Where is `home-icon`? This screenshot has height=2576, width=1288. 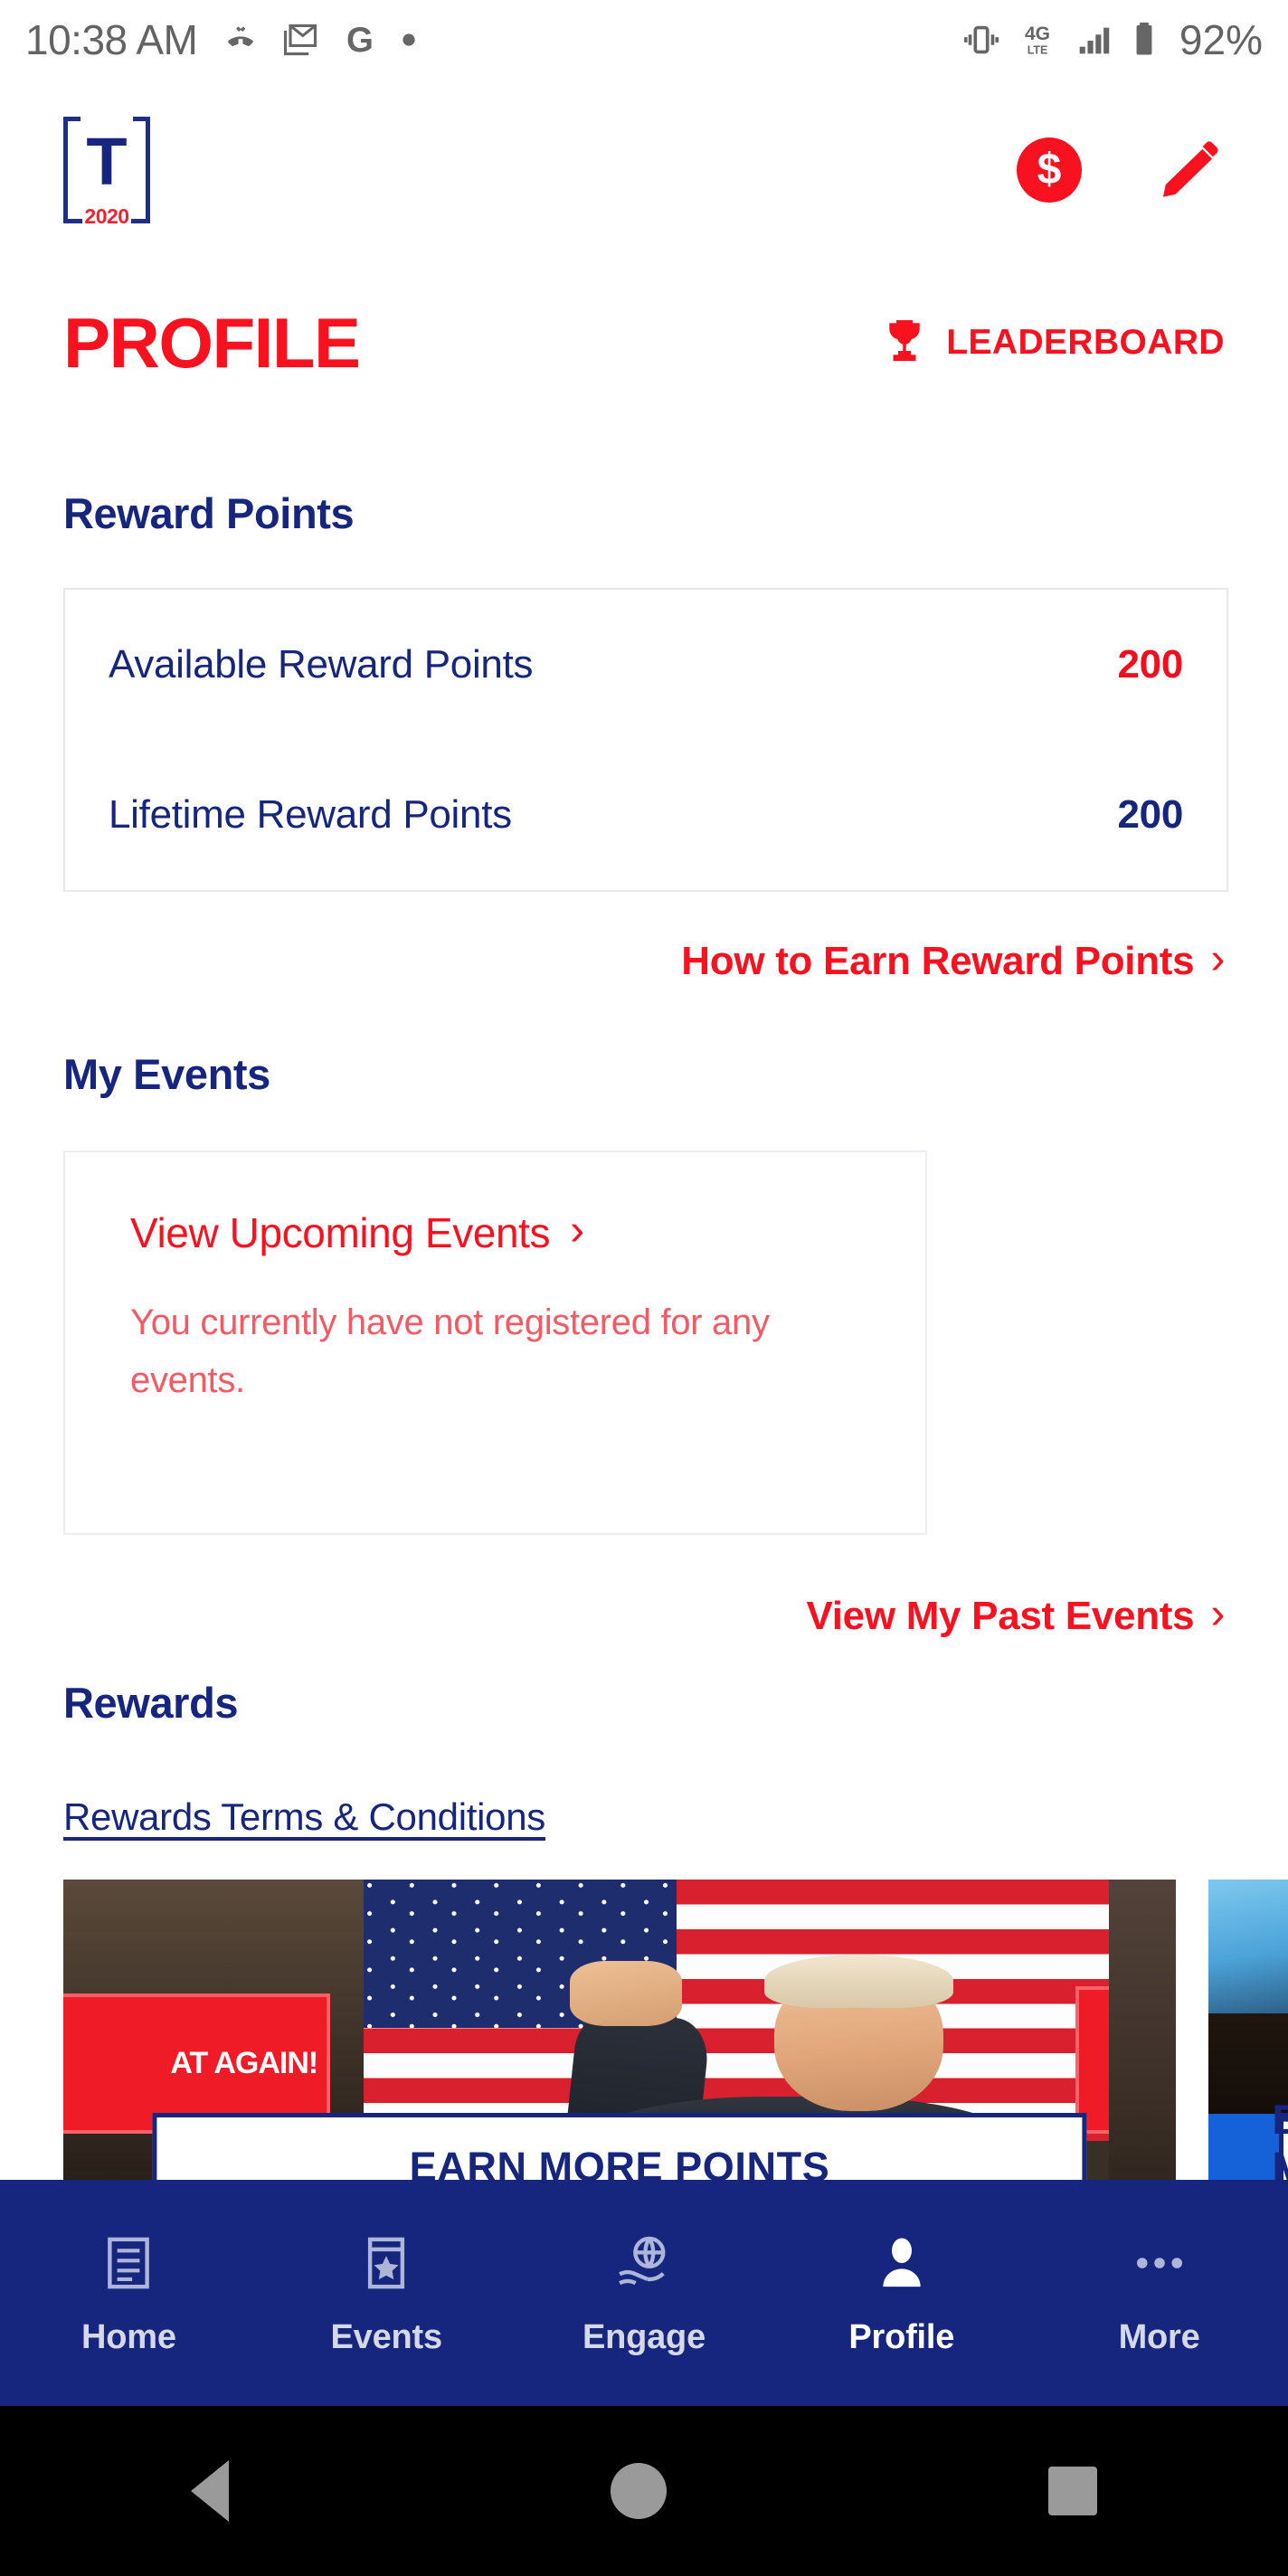 home-icon is located at coordinates (639, 2491).